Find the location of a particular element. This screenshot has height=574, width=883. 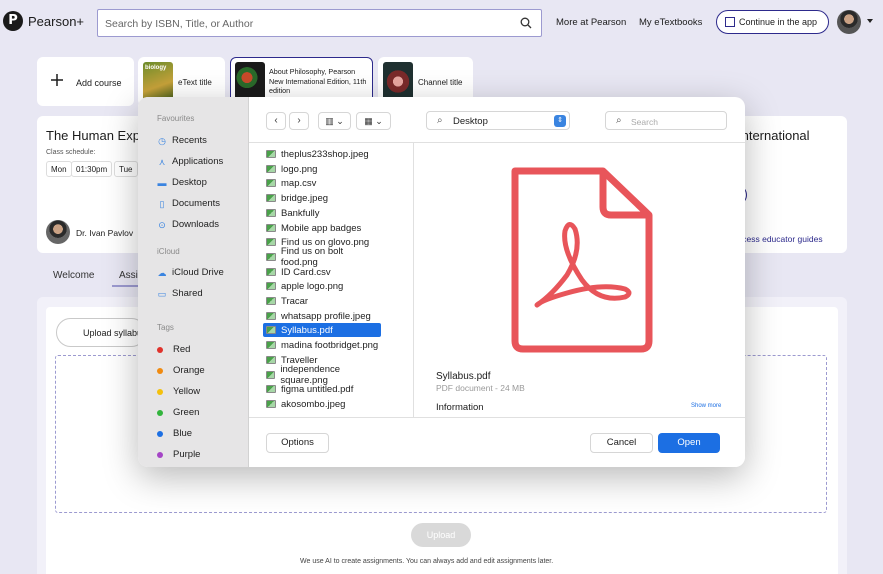

file-row: map.csv is located at coordinates (322, 183).